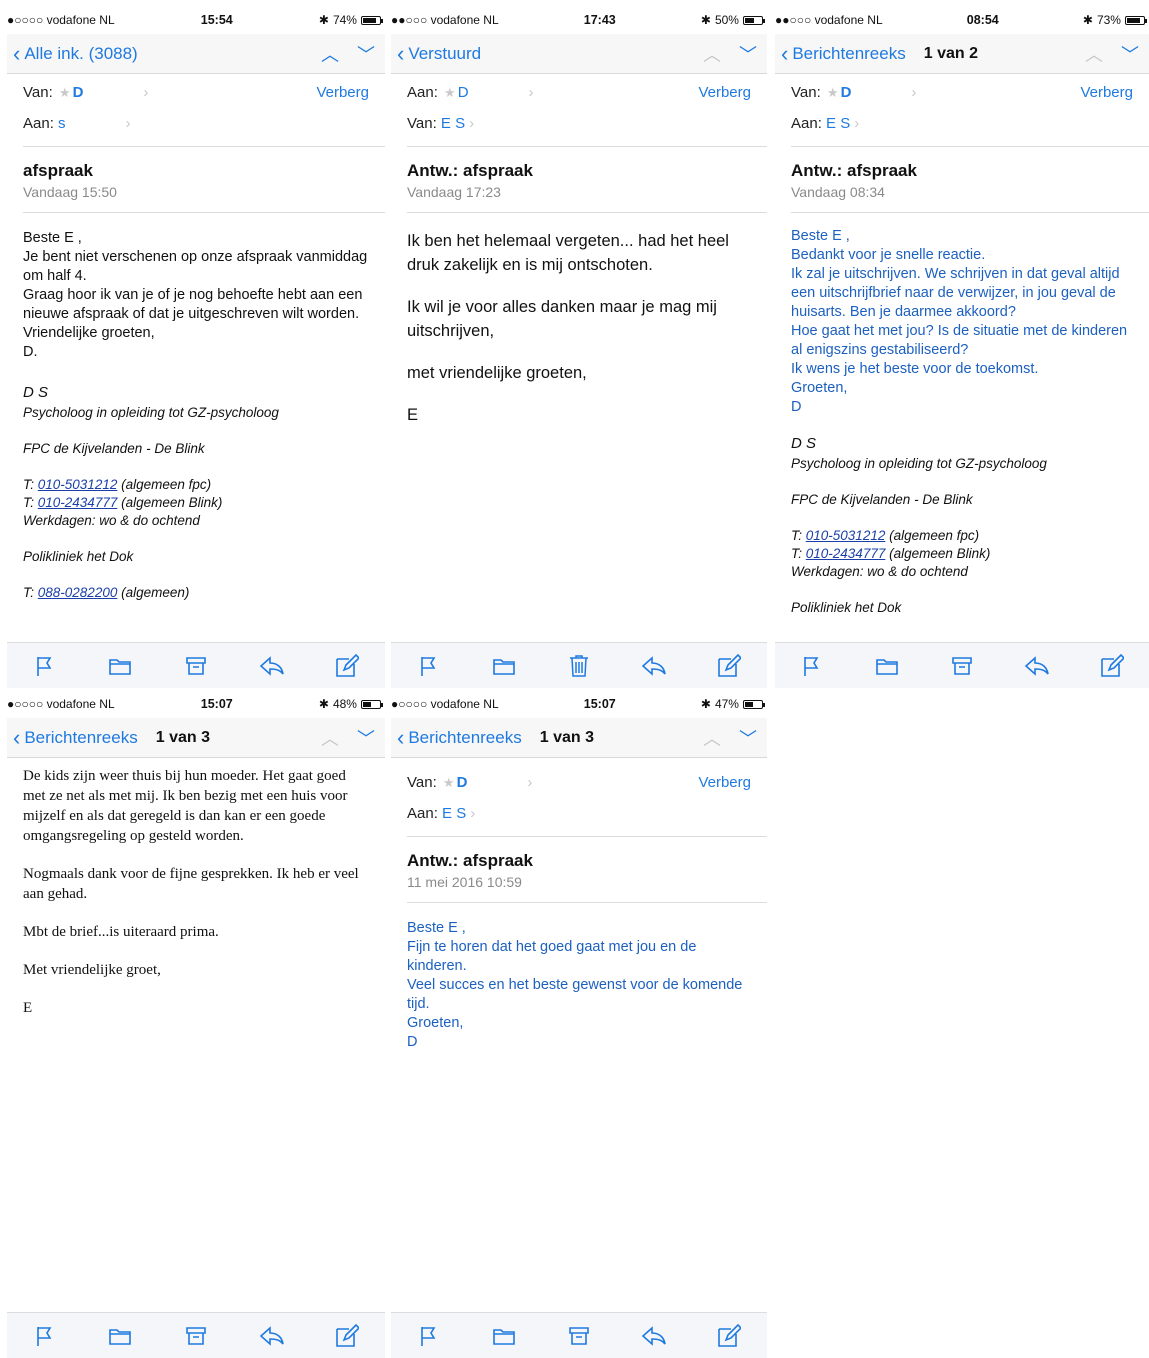 This screenshot has width=1149, height=1358. What do you see at coordinates (216, 20) in the screenshot?
I see `status-time: 15:54` at bounding box center [216, 20].